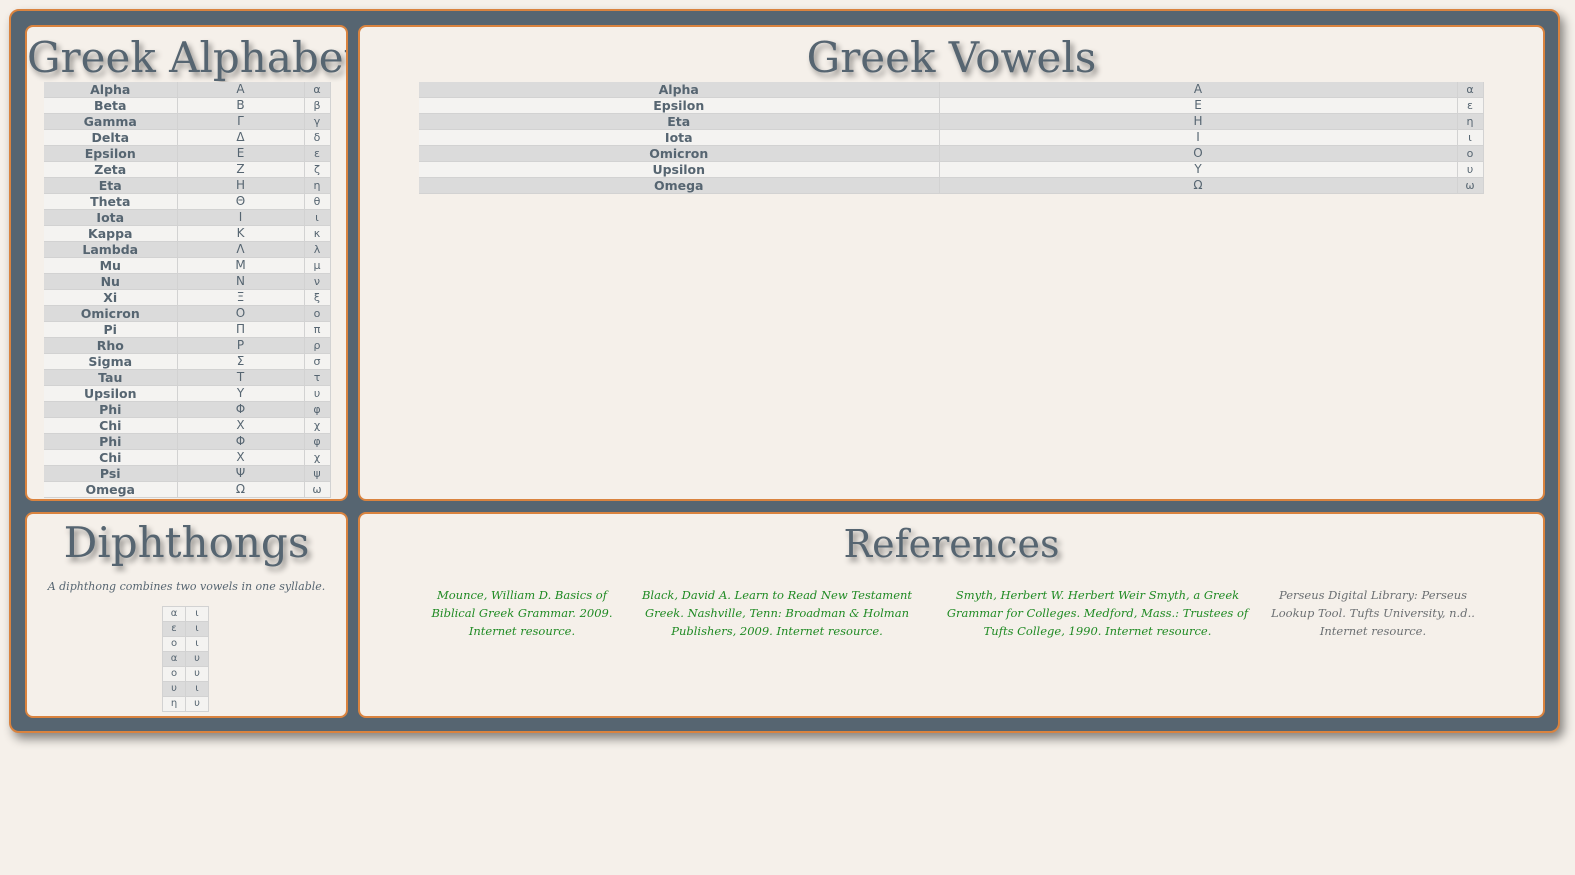 The image size is (1575, 875). I want to click on letter-row: Theta Θθ, so click(187, 201).